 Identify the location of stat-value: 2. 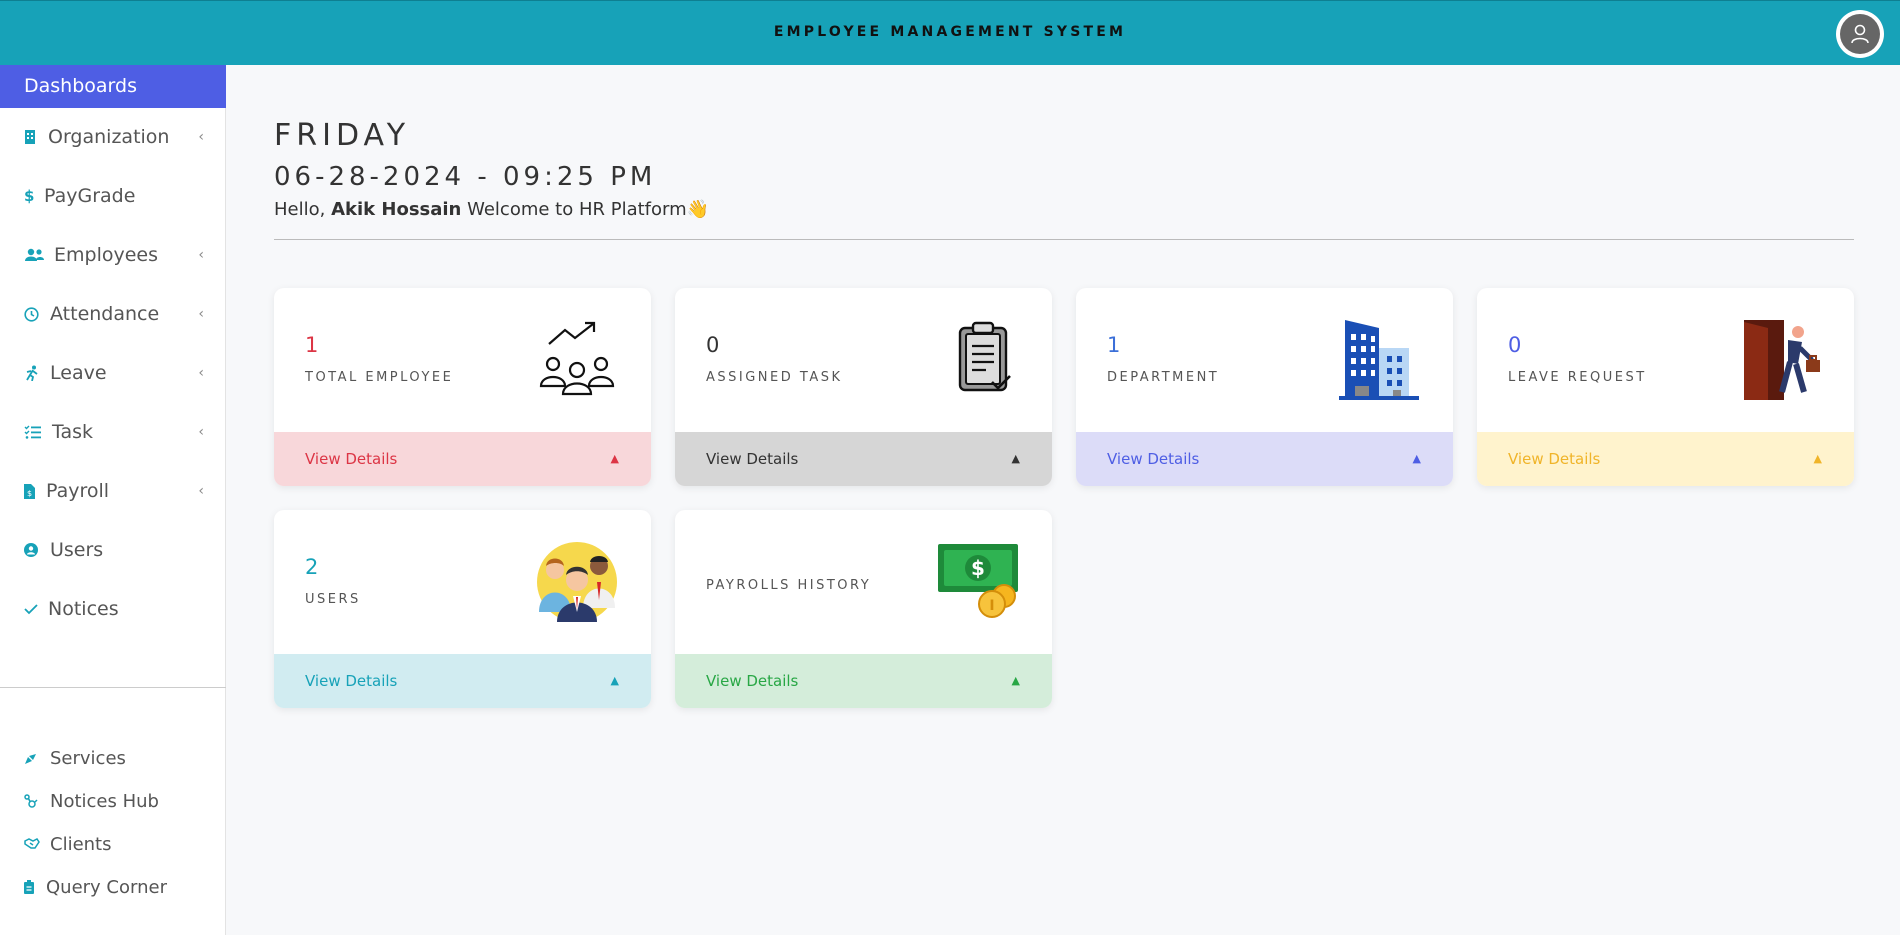
(312, 567).